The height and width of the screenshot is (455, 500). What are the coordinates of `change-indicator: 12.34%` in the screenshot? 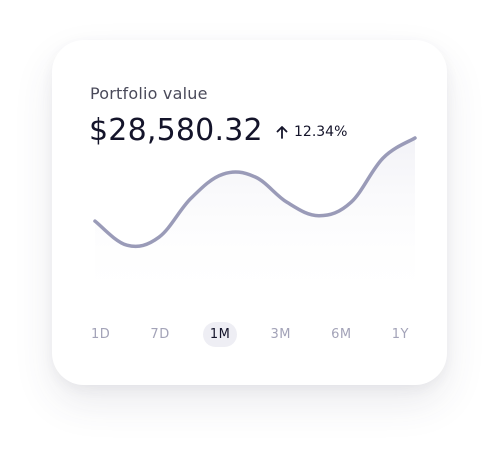 It's located at (311, 132).